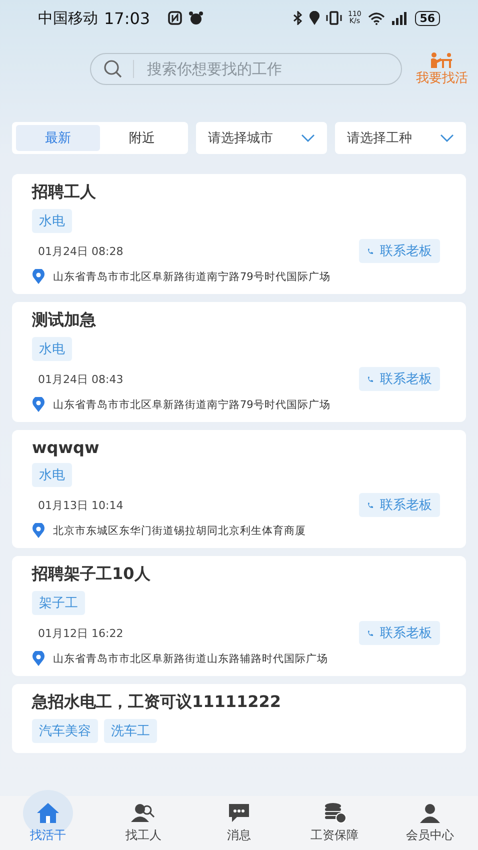 The height and width of the screenshot is (850, 478). I want to click on job-card: 招聘架子工10人 架子工 01月12日 16:22 联系老板 山东省青岛市市北区阜新路街道山东路辅路时代国际广场, so click(239, 616).